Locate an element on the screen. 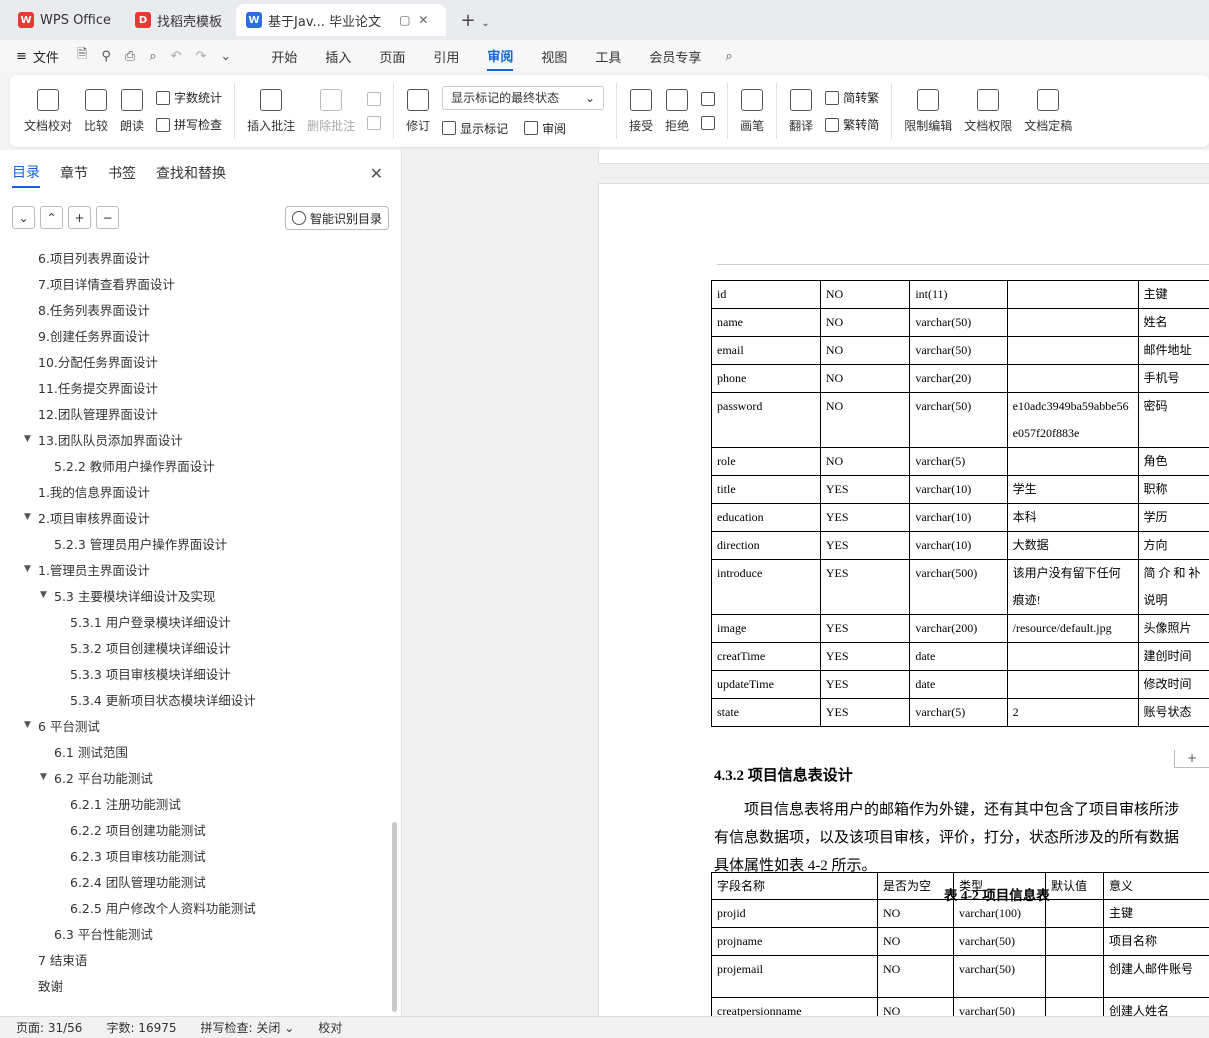 The width and height of the screenshot is (1209, 1038). word-count-indicator: 字数: 16975 is located at coordinates (141, 1027).